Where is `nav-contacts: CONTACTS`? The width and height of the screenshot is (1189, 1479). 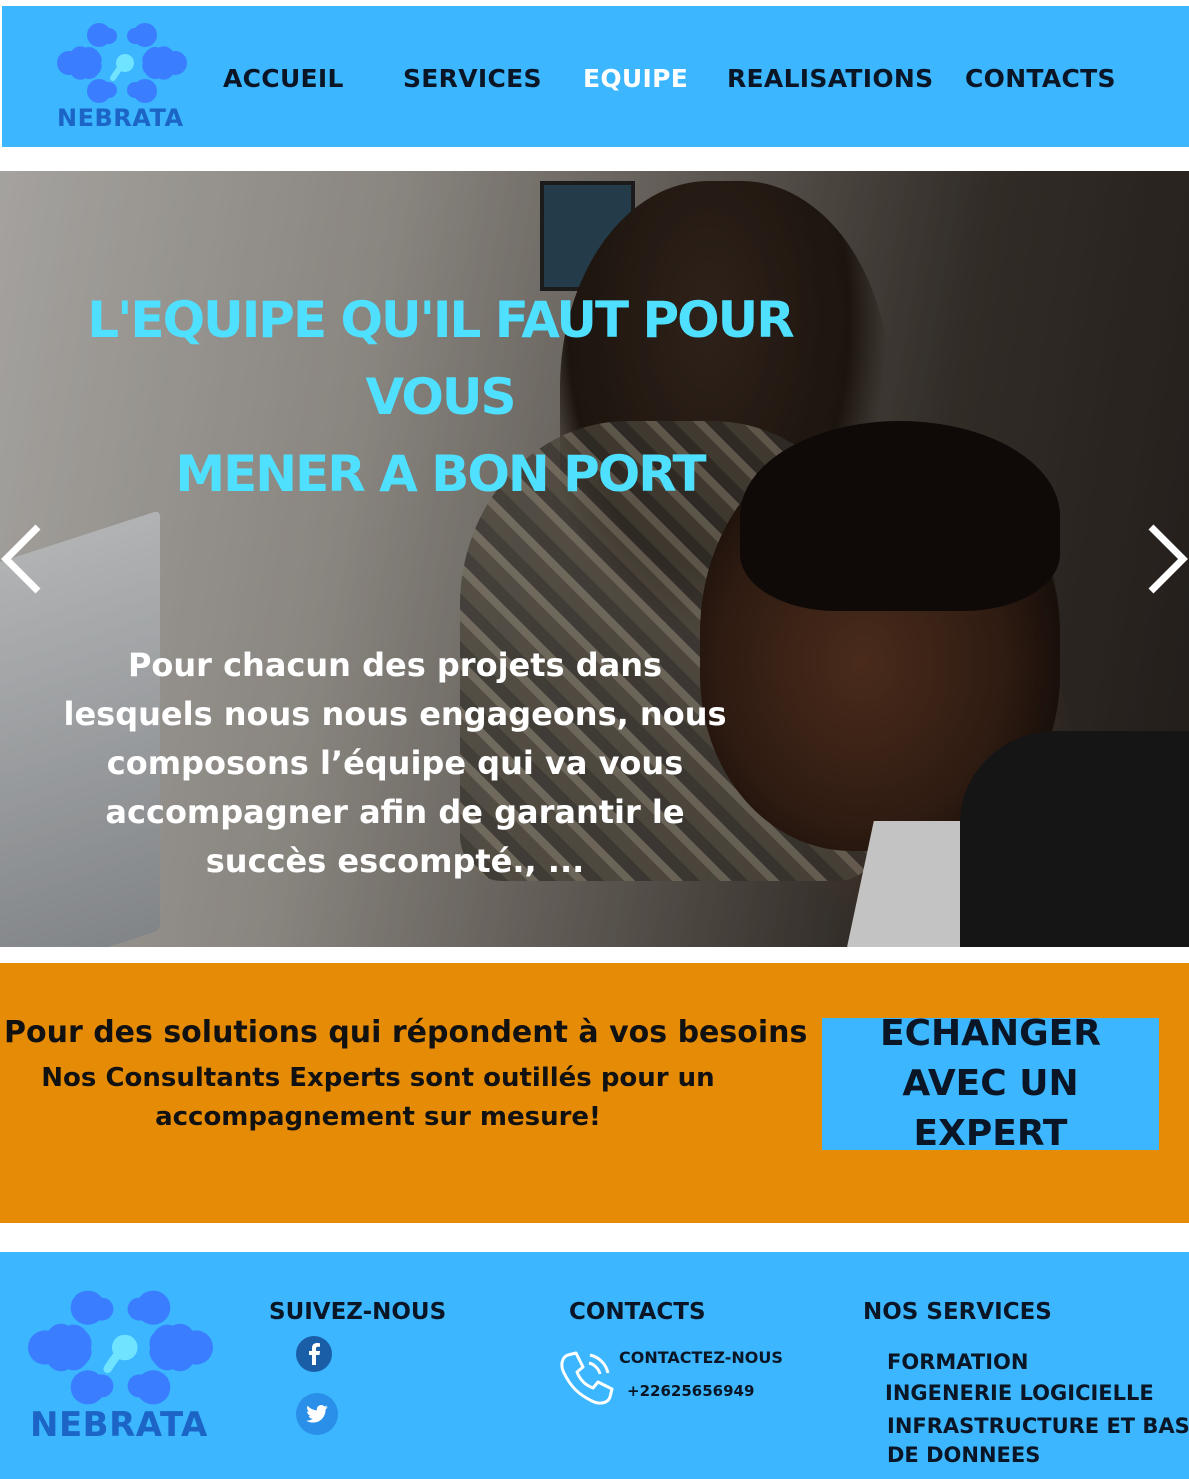 nav-contacts: CONTACTS is located at coordinates (1040, 78).